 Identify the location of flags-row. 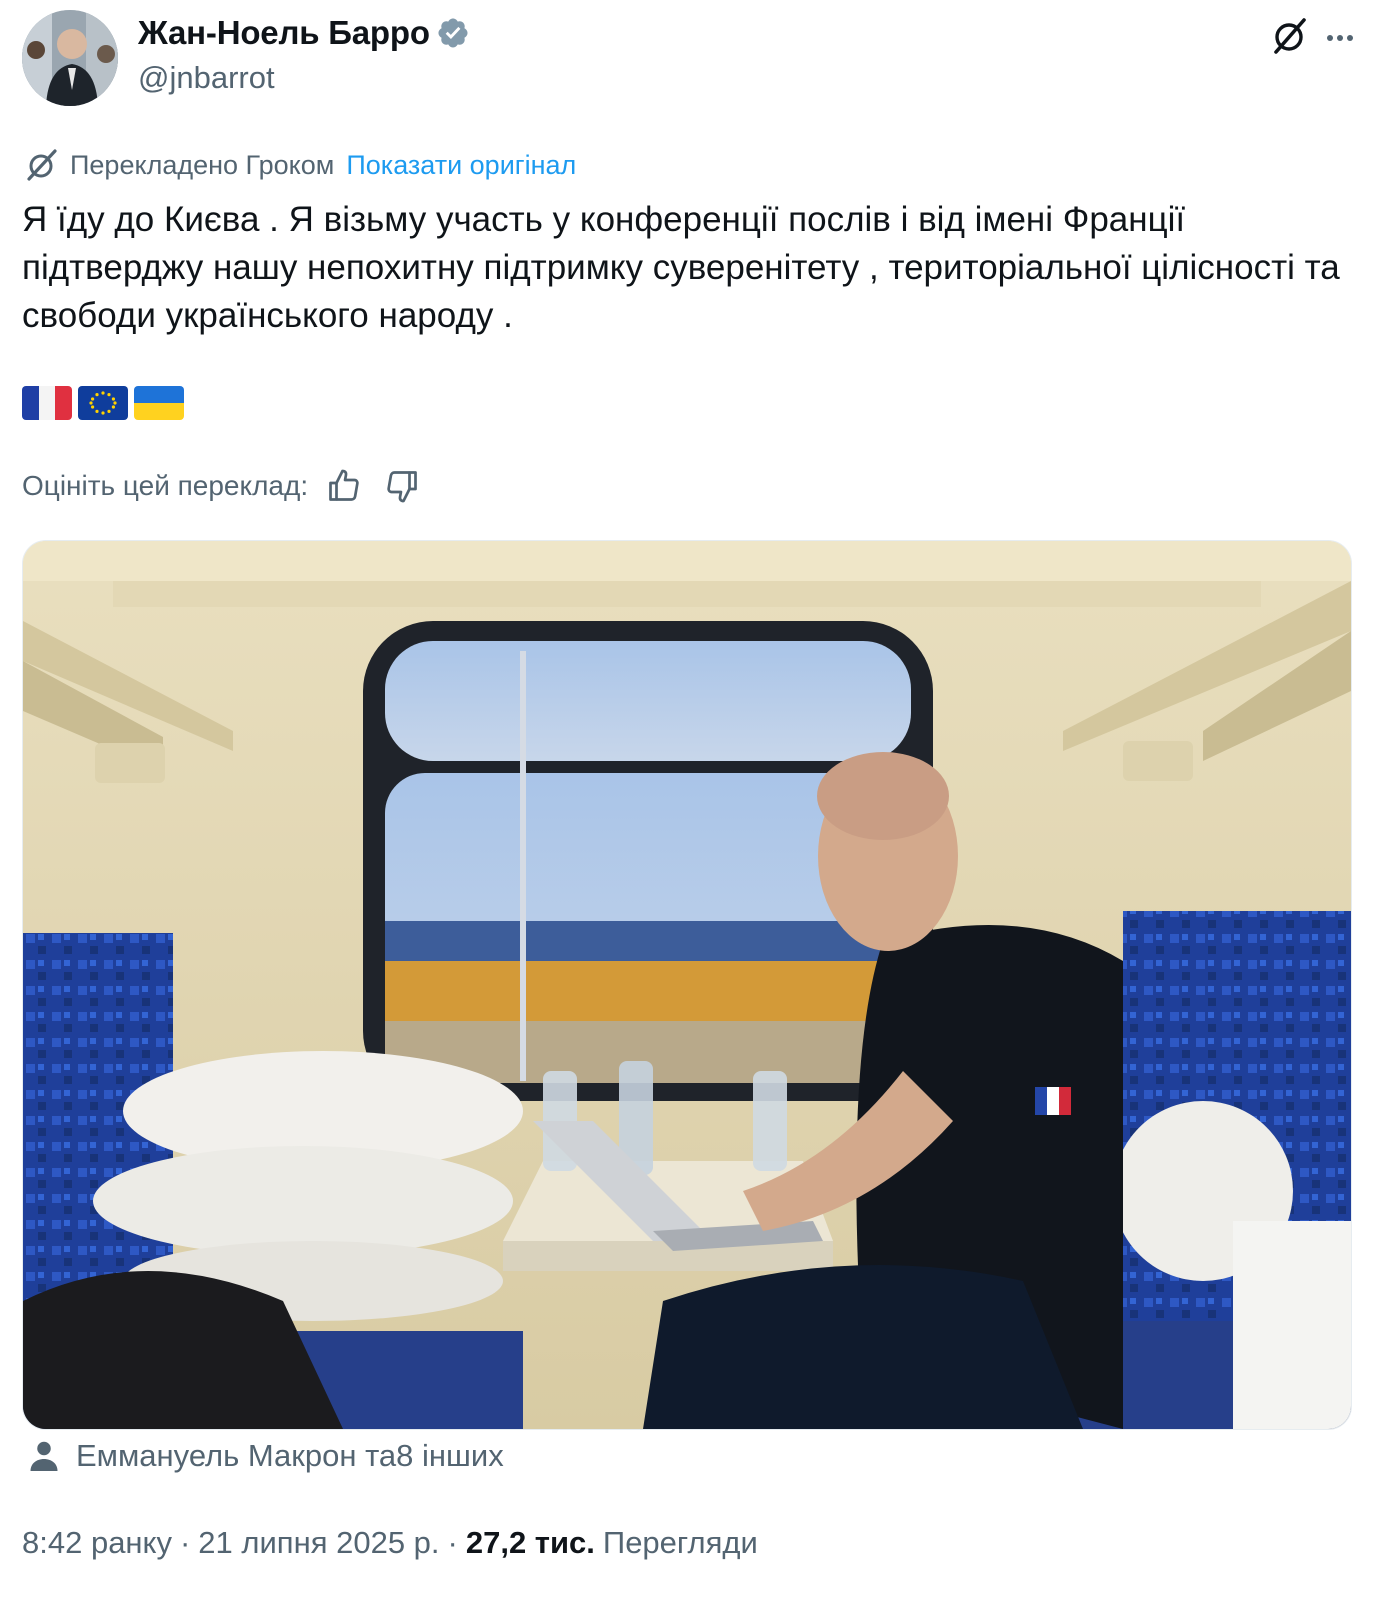
(103, 403).